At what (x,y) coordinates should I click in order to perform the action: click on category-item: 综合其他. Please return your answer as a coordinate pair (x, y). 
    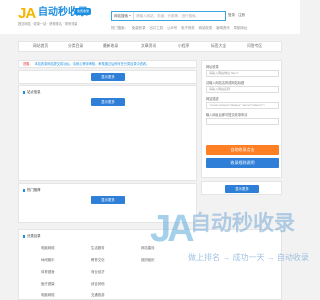
    Looking at the image, I should click on (98, 283).